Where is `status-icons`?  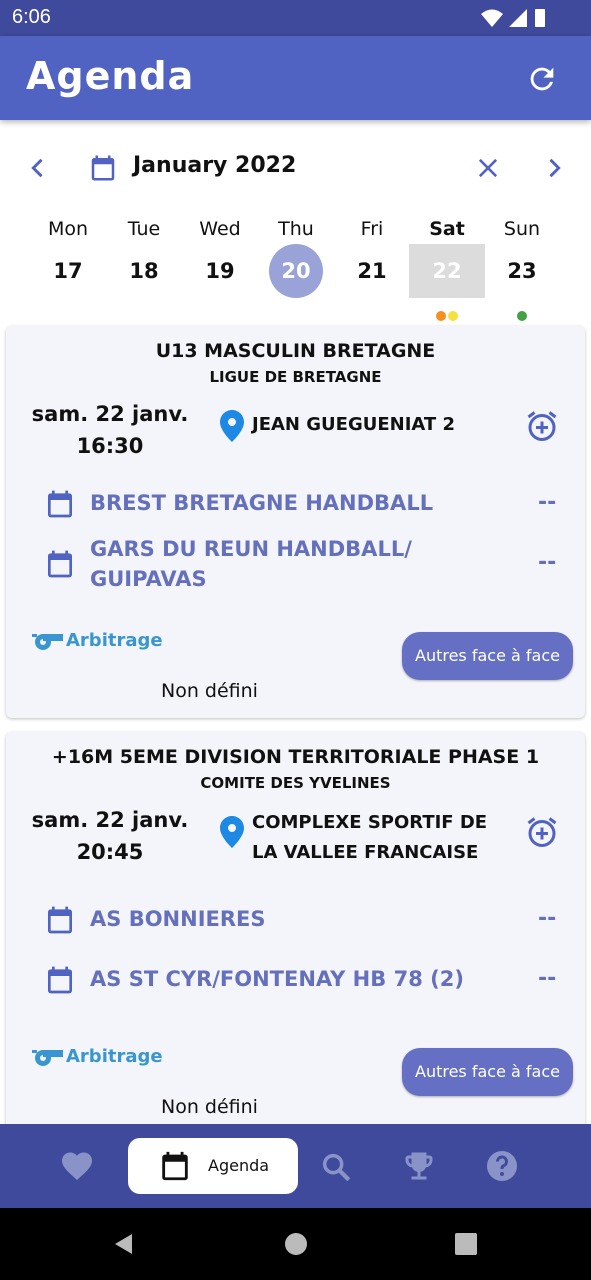 status-icons is located at coordinates (516, 20).